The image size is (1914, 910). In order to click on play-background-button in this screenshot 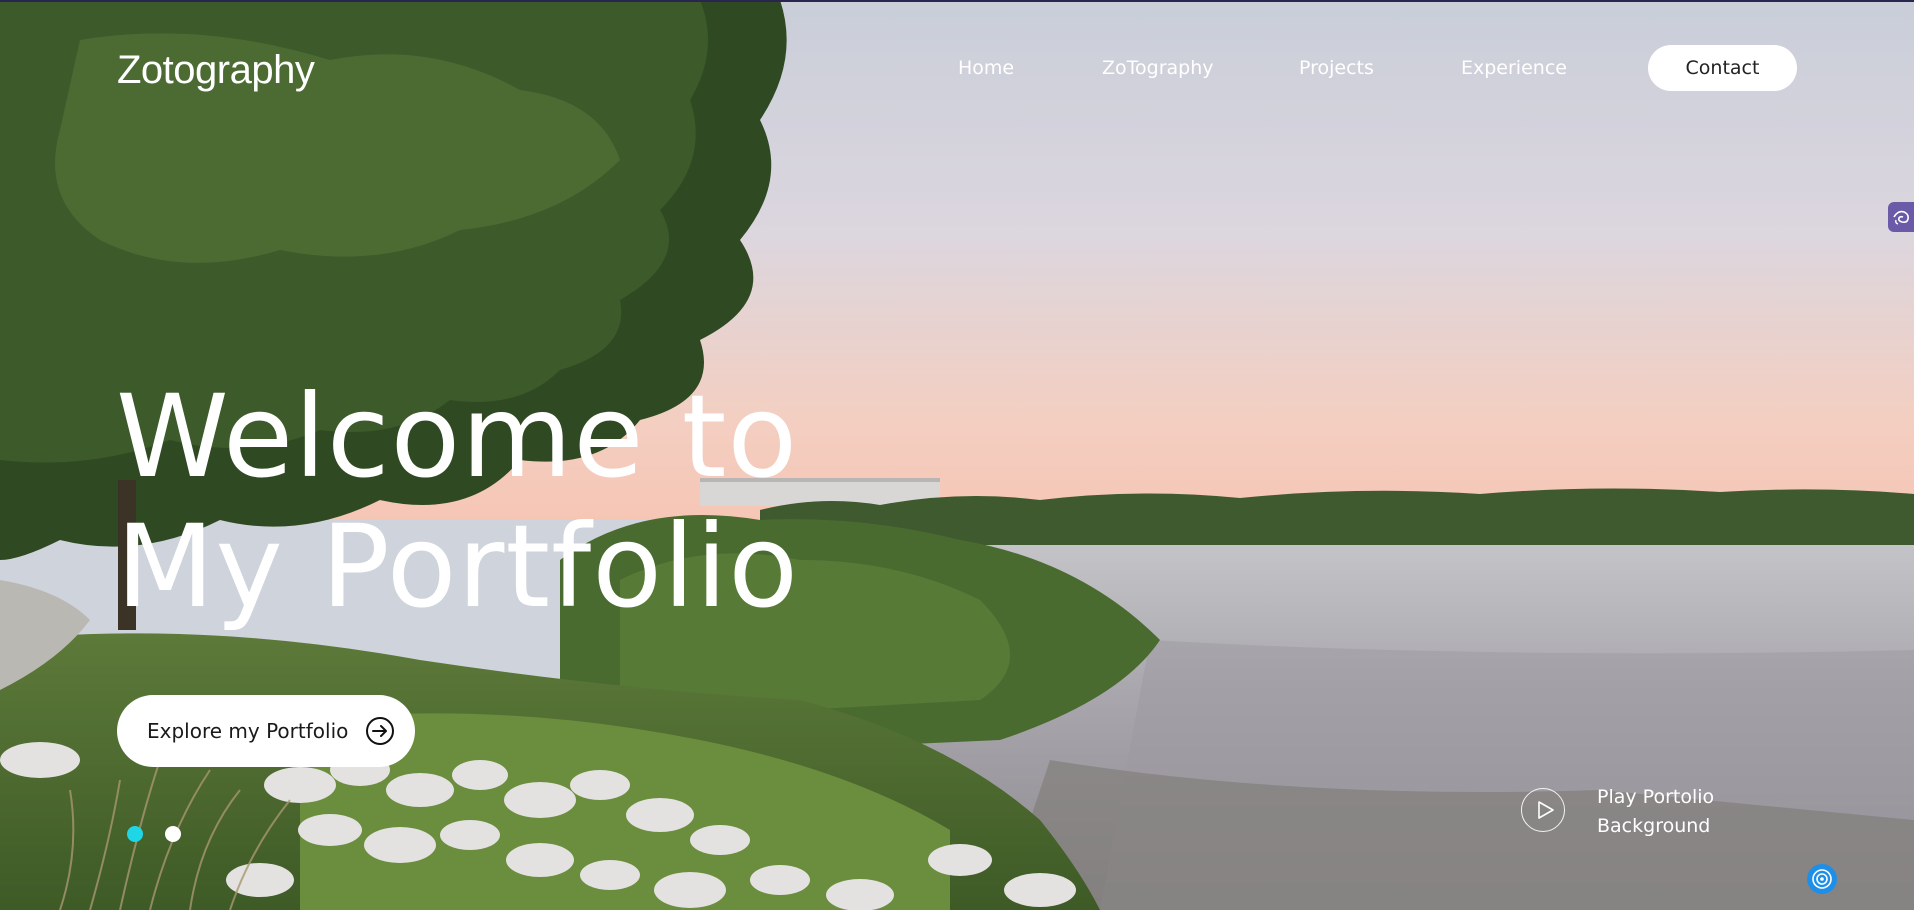, I will do `click(1543, 810)`.